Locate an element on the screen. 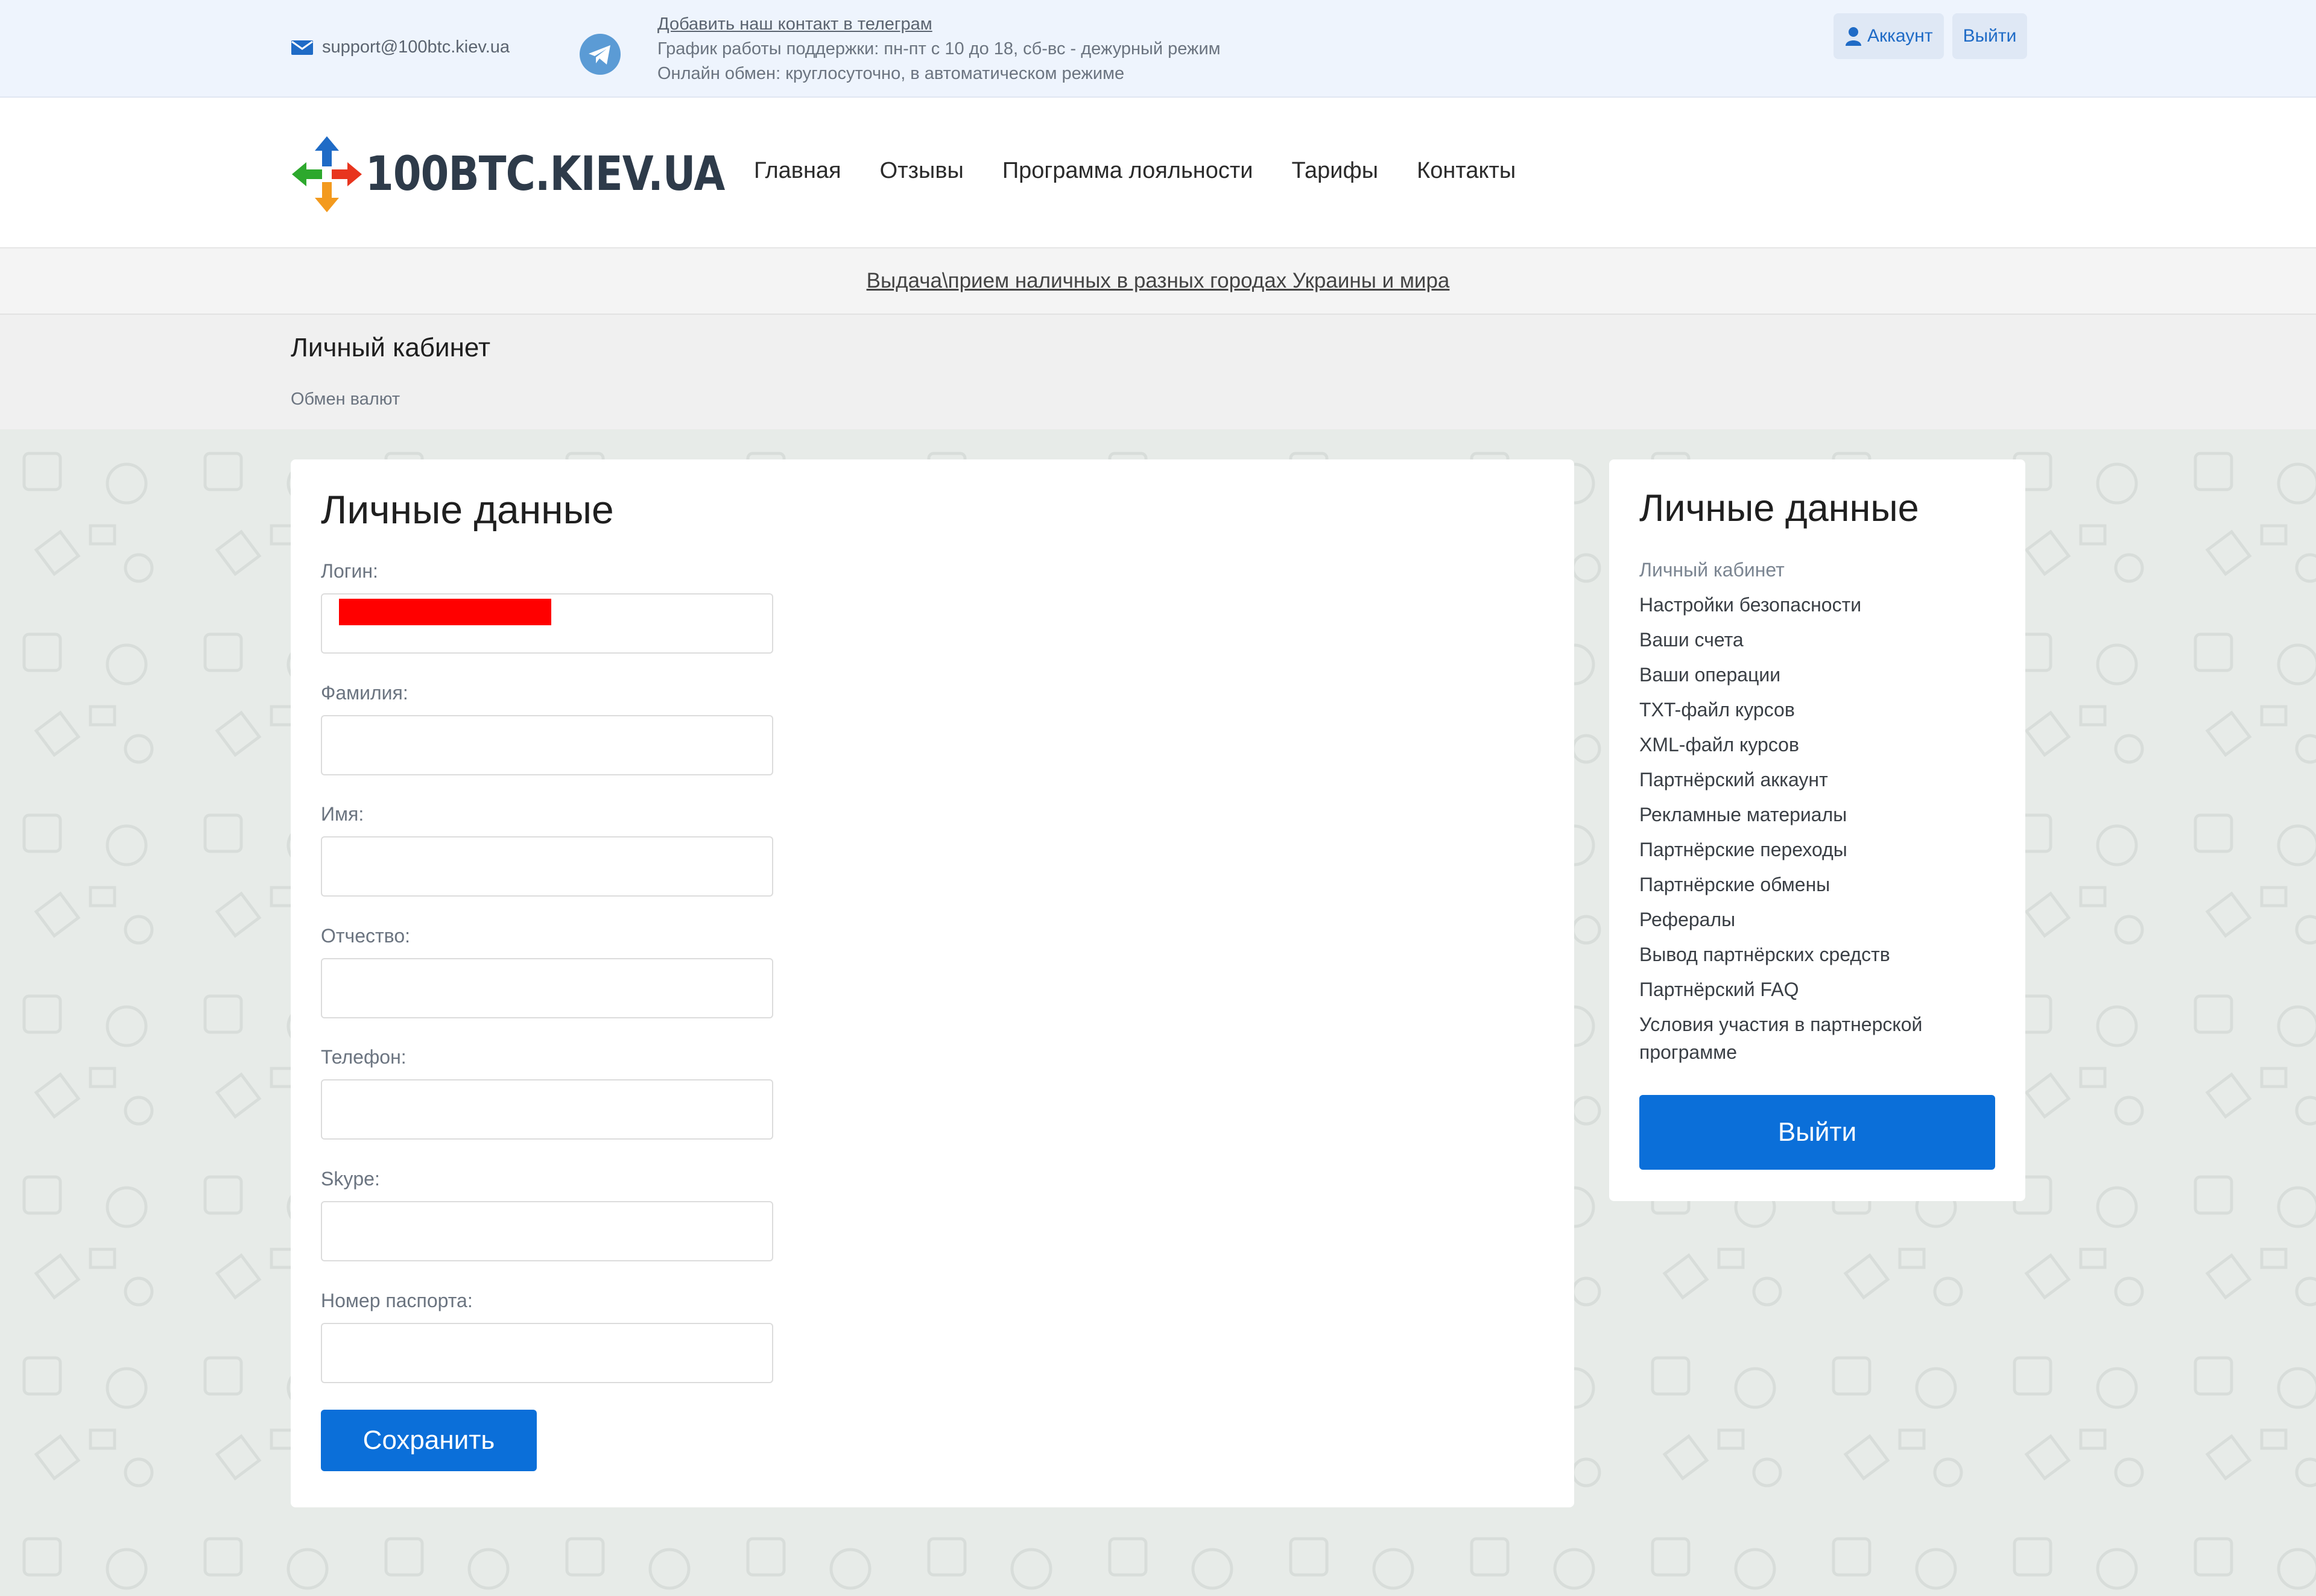  skype-input is located at coordinates (547, 1231).